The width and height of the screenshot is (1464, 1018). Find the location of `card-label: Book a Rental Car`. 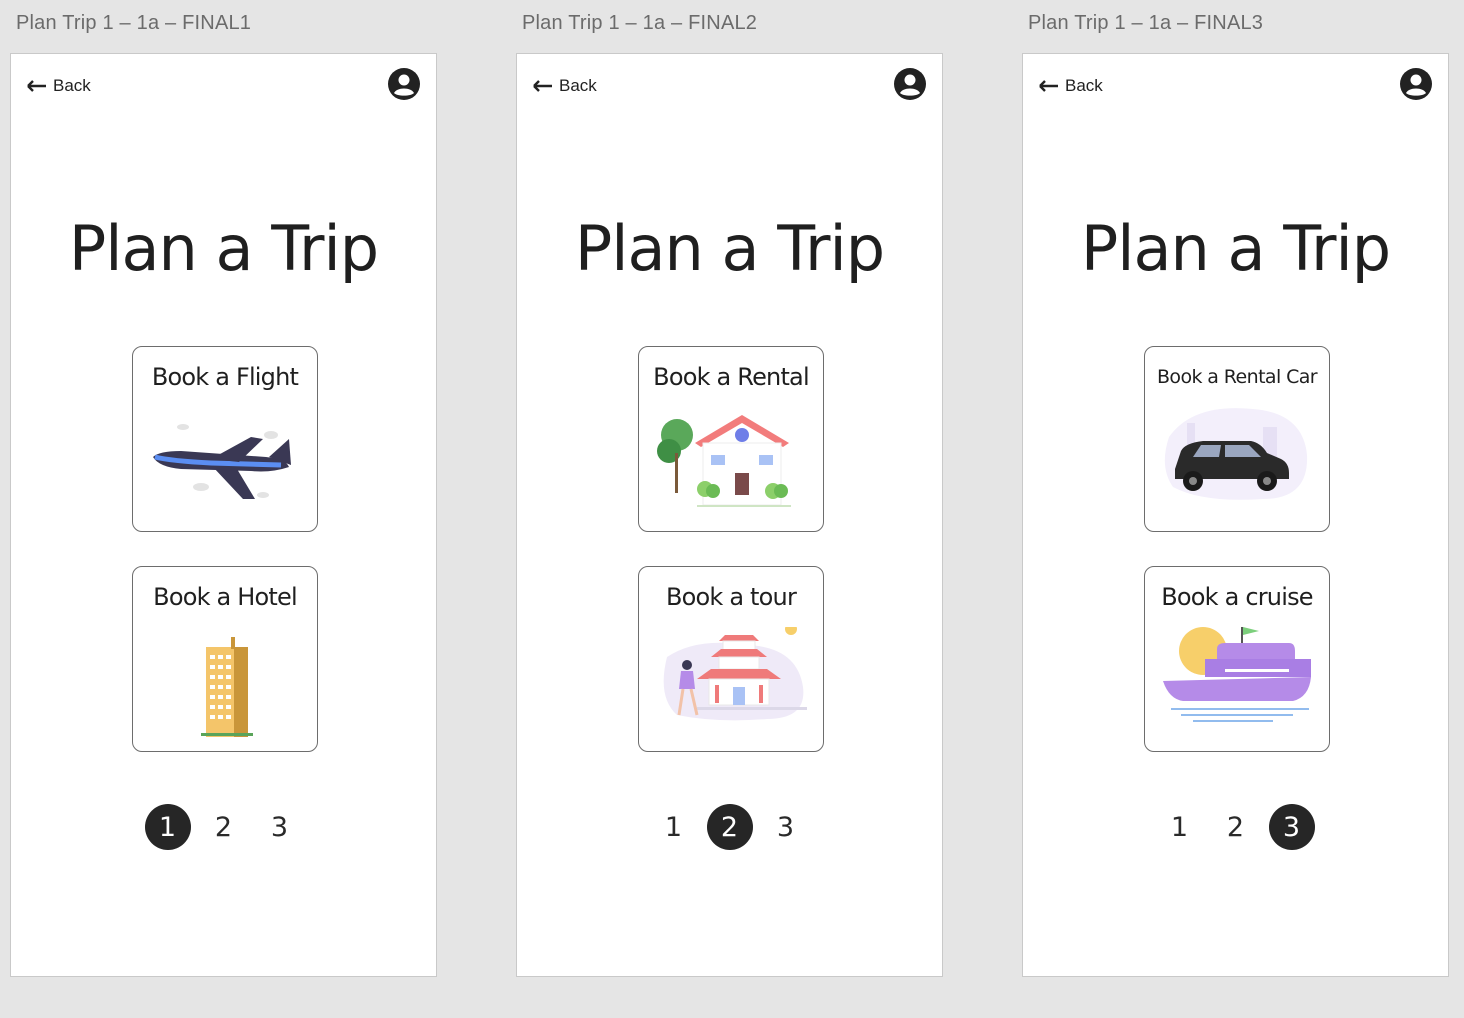

card-label: Book a Rental Car is located at coordinates (1237, 377).